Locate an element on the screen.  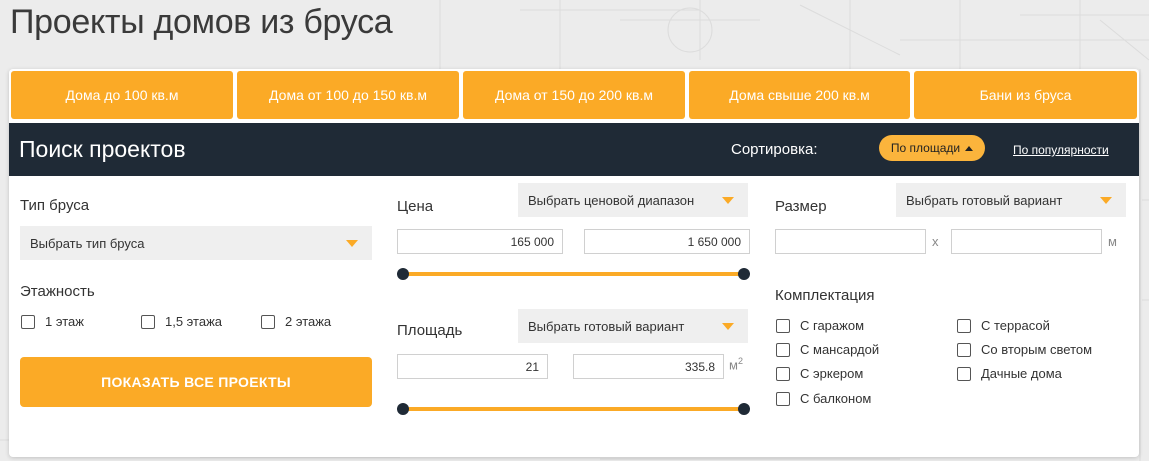
area-slider-track is located at coordinates (573, 409).